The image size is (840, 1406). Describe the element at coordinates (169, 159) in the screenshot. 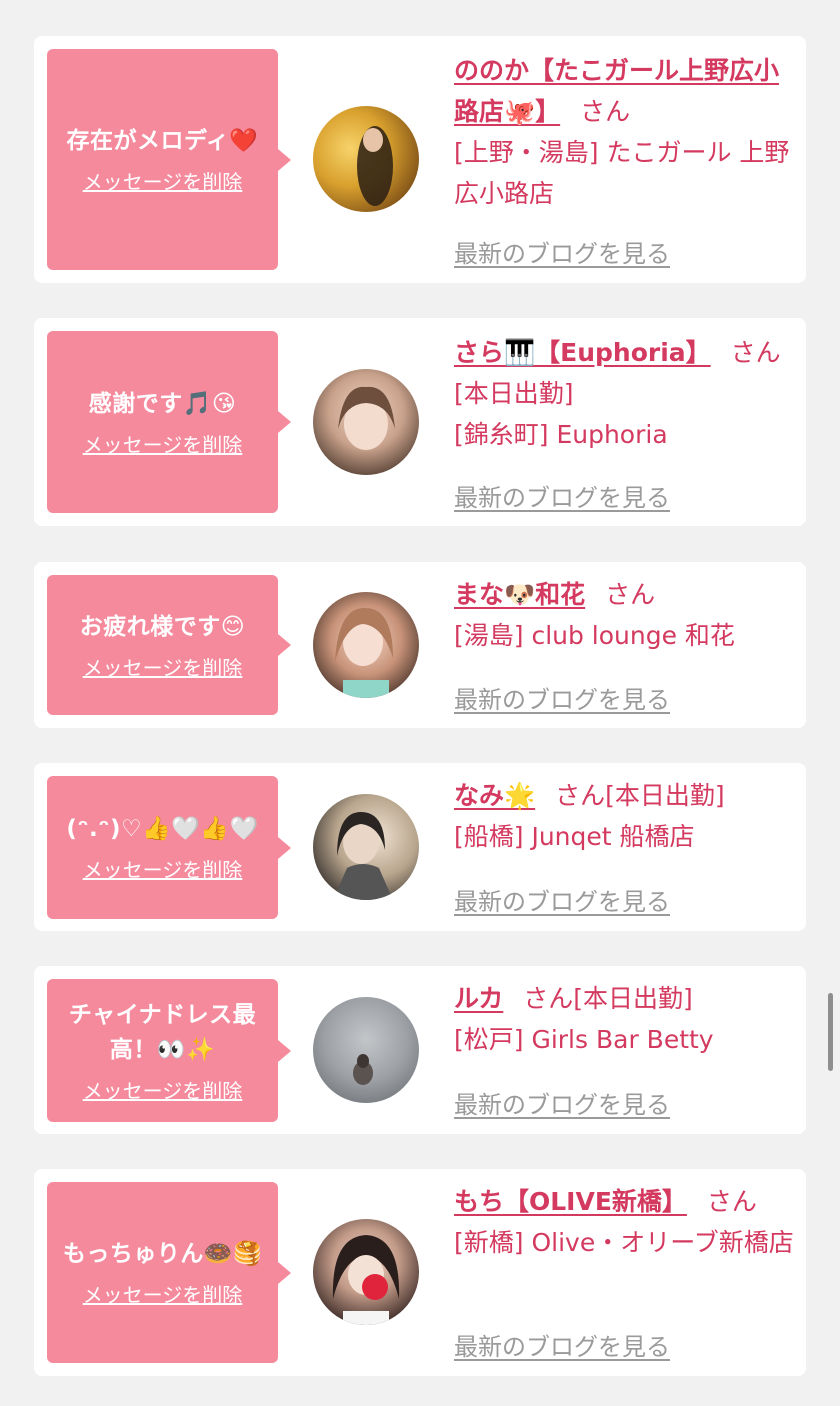

I see `message-bubble: 存在がメロディ❤️ メッセージを削除` at that location.